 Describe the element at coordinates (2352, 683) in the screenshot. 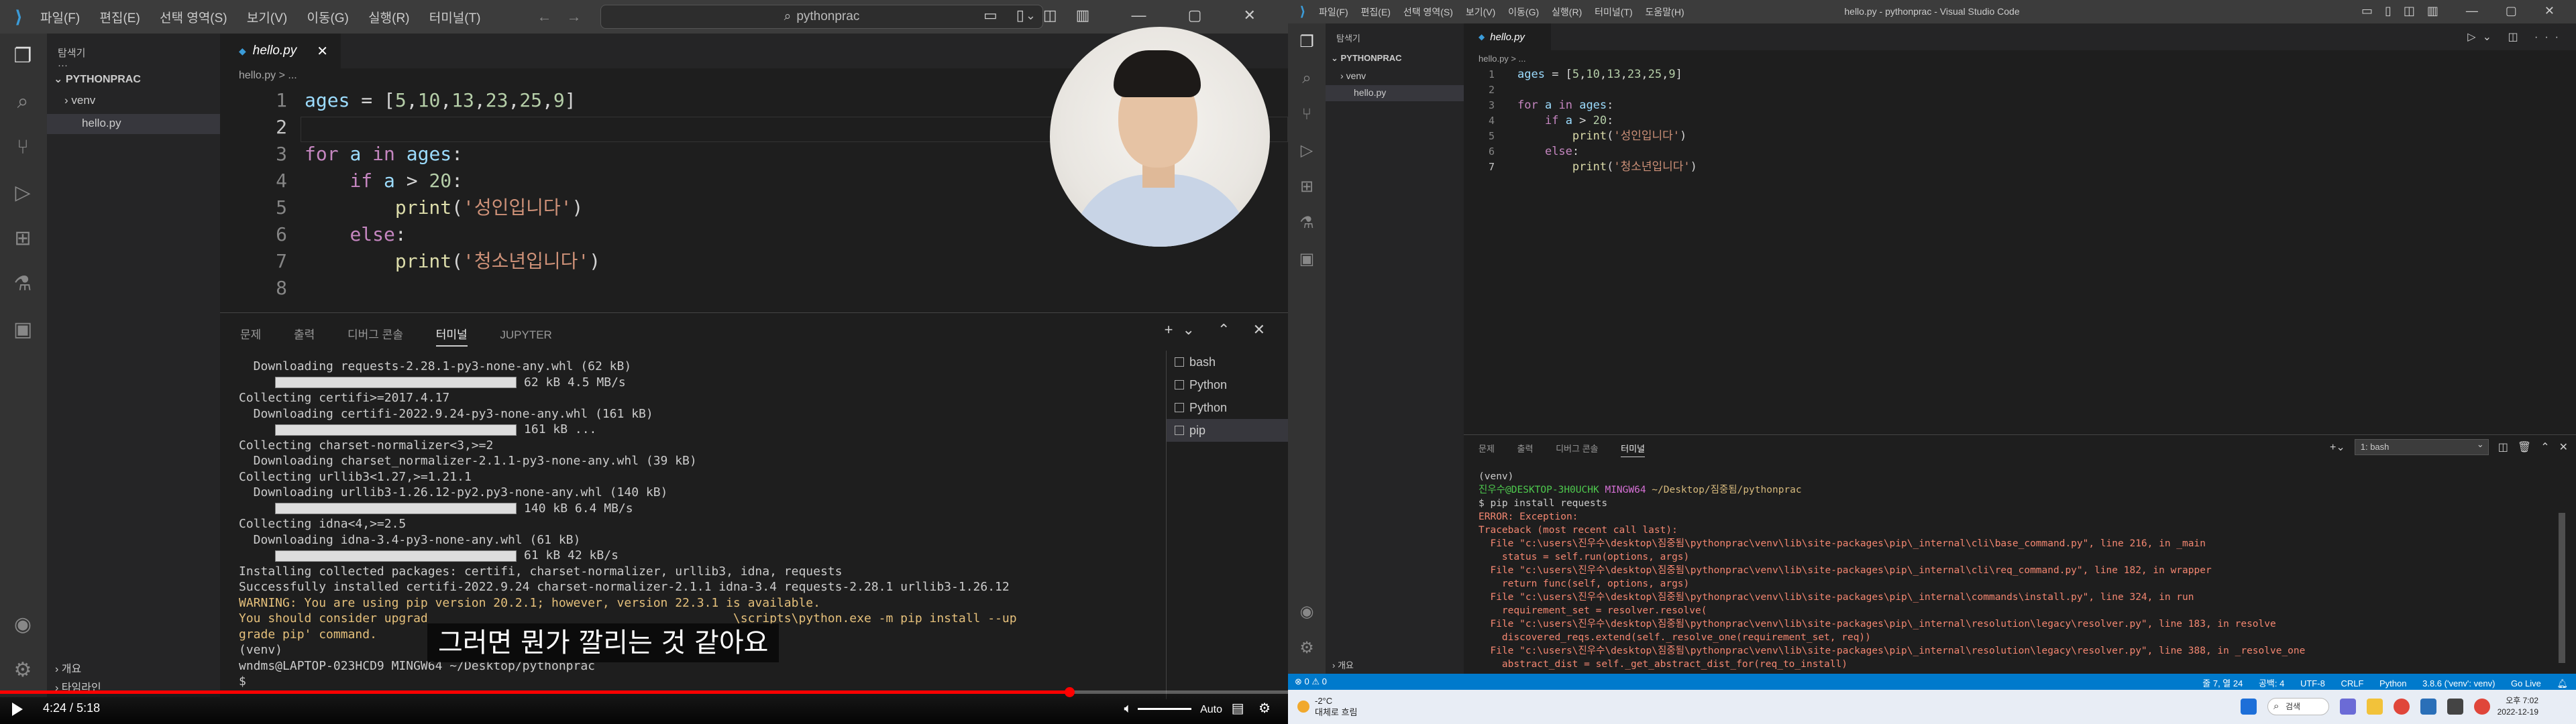

I see `line-ending: CRLF` at that location.